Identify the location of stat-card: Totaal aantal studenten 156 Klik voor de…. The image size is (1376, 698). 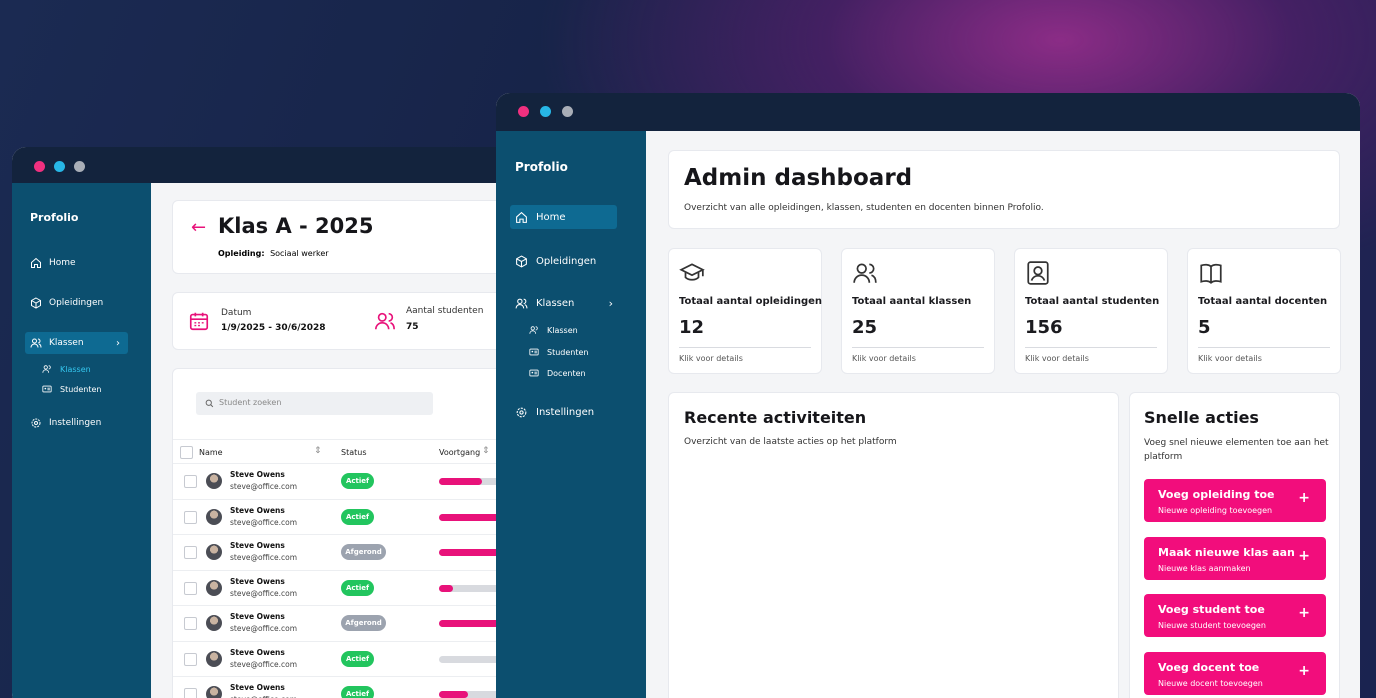
(1091, 311).